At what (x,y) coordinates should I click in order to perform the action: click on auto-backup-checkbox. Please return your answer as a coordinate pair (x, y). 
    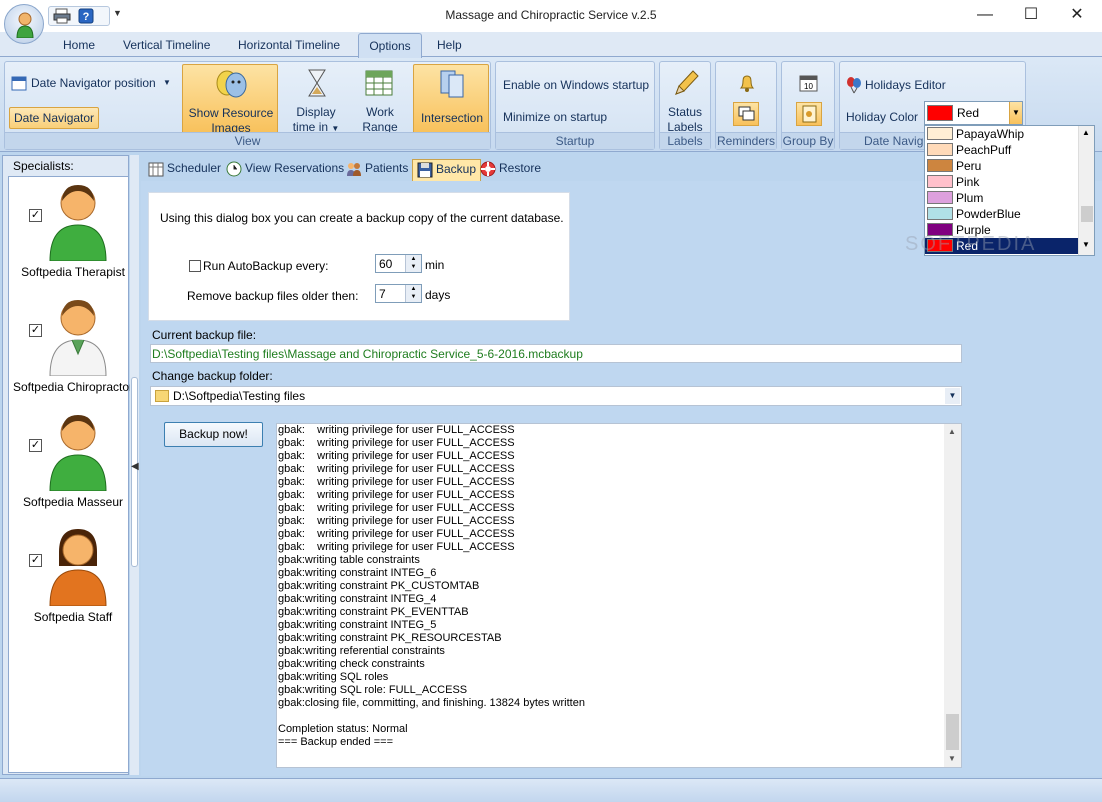
    Looking at the image, I should click on (195, 266).